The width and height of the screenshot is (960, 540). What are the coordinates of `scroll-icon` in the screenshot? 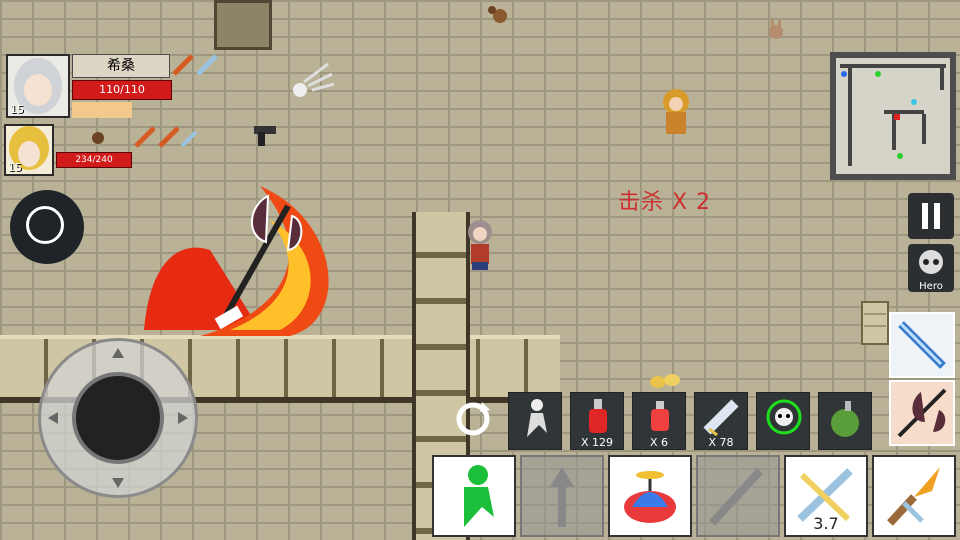 It's located at (721, 418).